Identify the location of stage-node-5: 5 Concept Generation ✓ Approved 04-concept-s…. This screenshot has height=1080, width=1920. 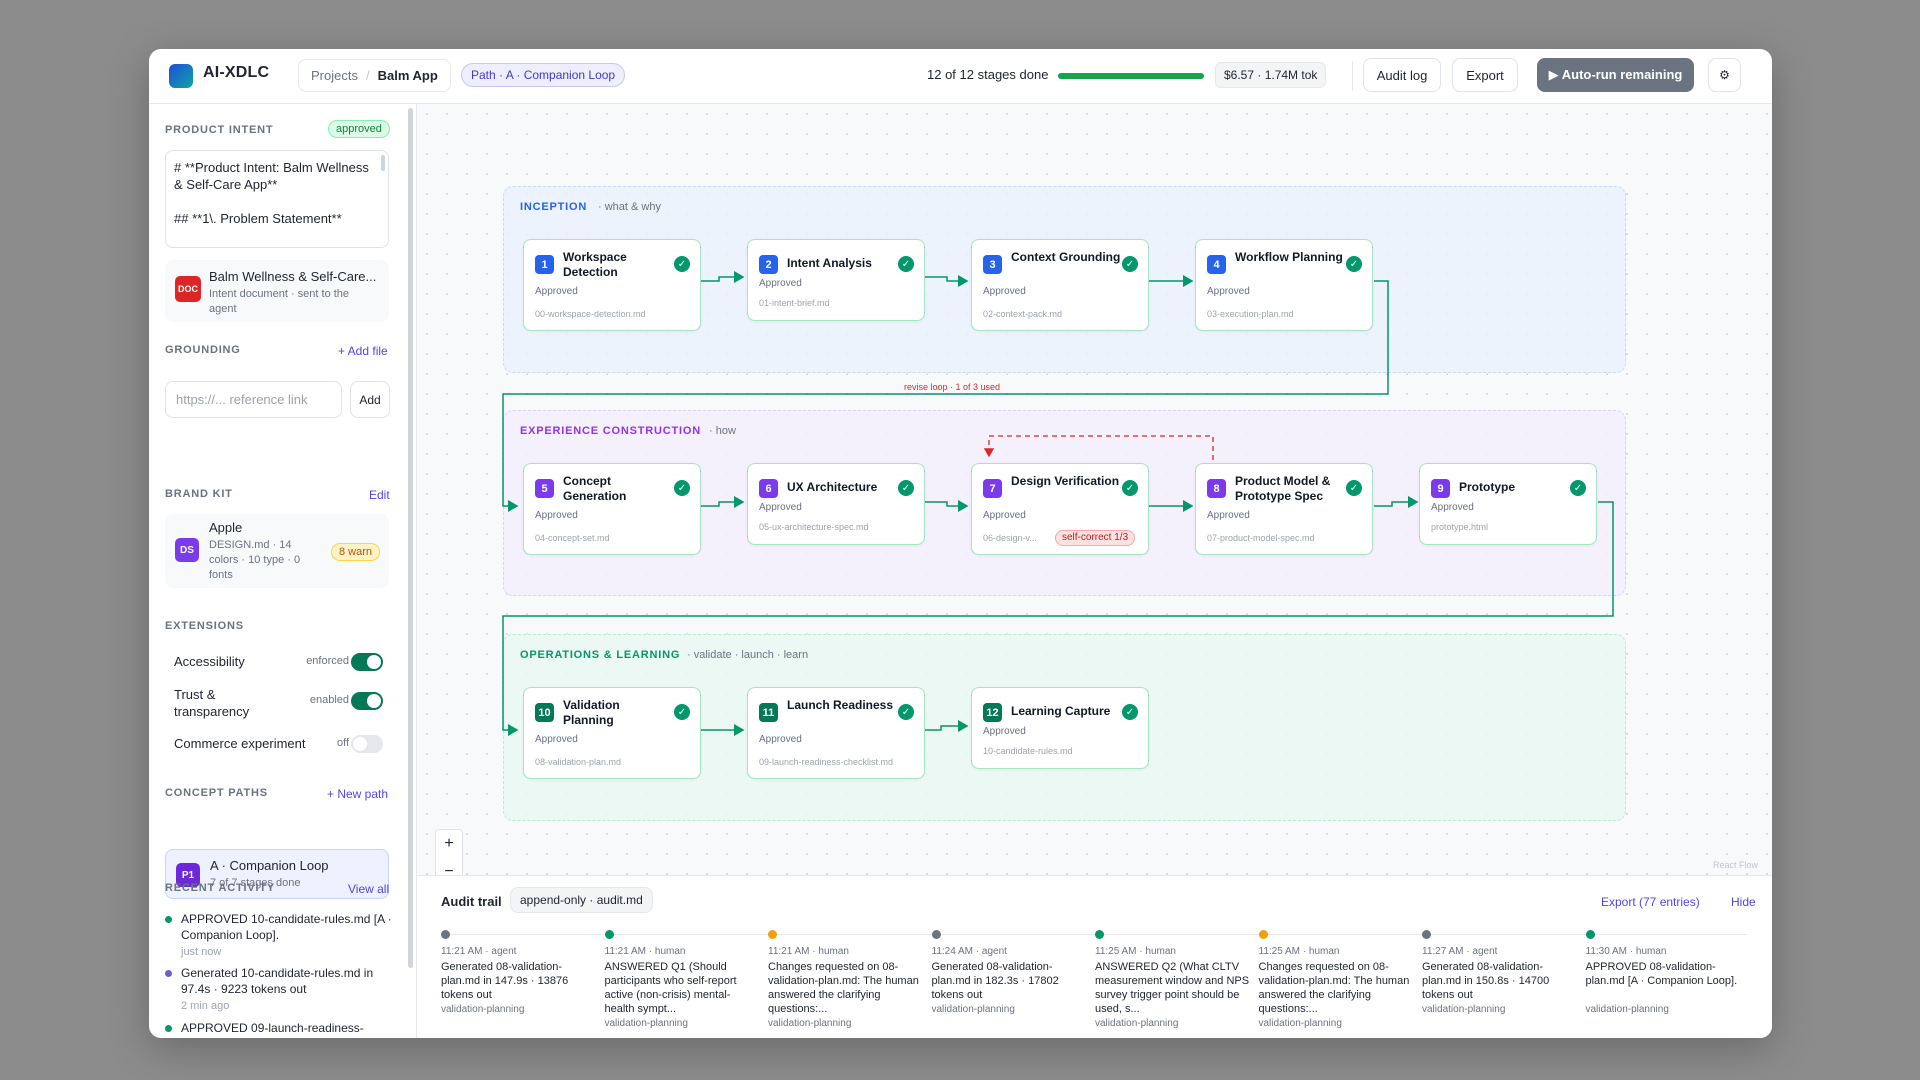
(612, 509).